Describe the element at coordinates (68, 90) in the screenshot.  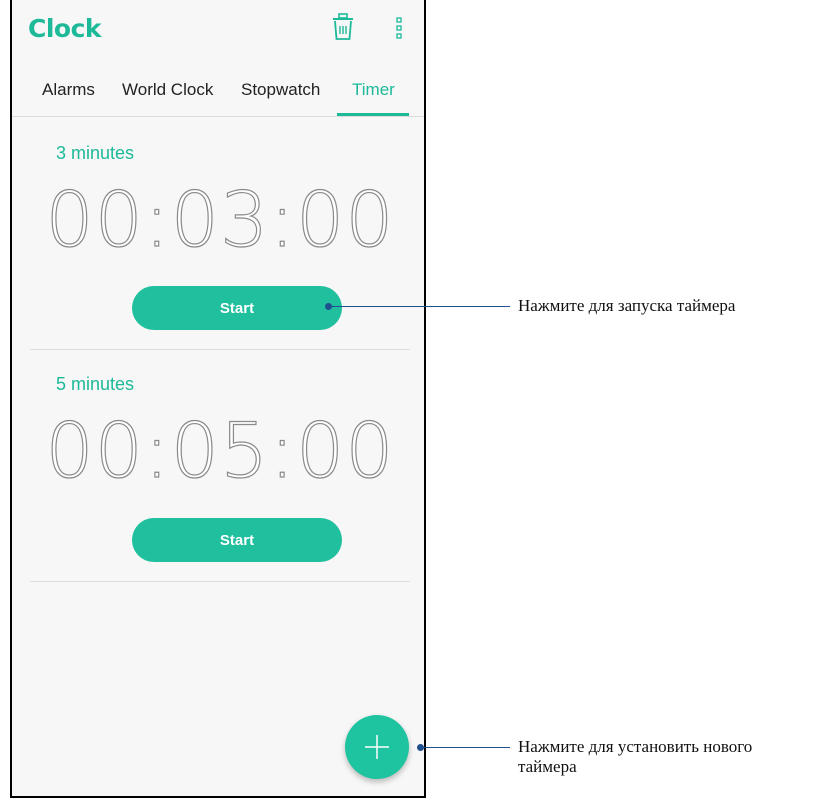
I see `tab-alarms: Alarms` at that location.